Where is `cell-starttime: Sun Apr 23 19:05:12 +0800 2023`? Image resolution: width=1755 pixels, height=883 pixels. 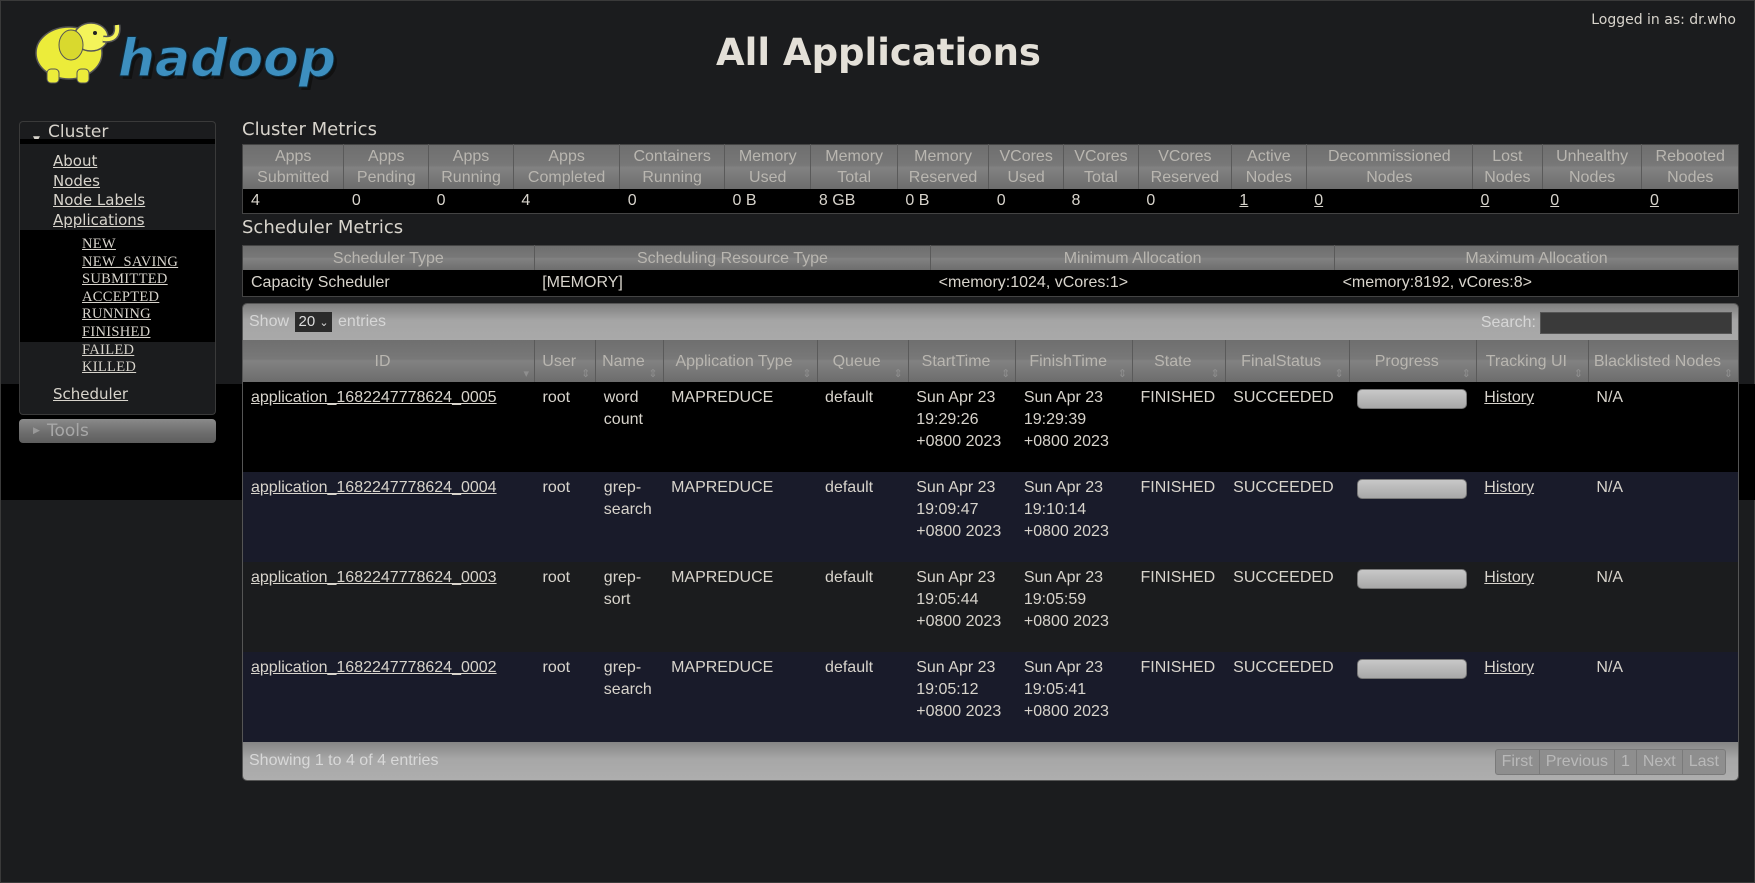 cell-starttime: Sun Apr 23 19:05:12 +0800 2023 is located at coordinates (962, 697).